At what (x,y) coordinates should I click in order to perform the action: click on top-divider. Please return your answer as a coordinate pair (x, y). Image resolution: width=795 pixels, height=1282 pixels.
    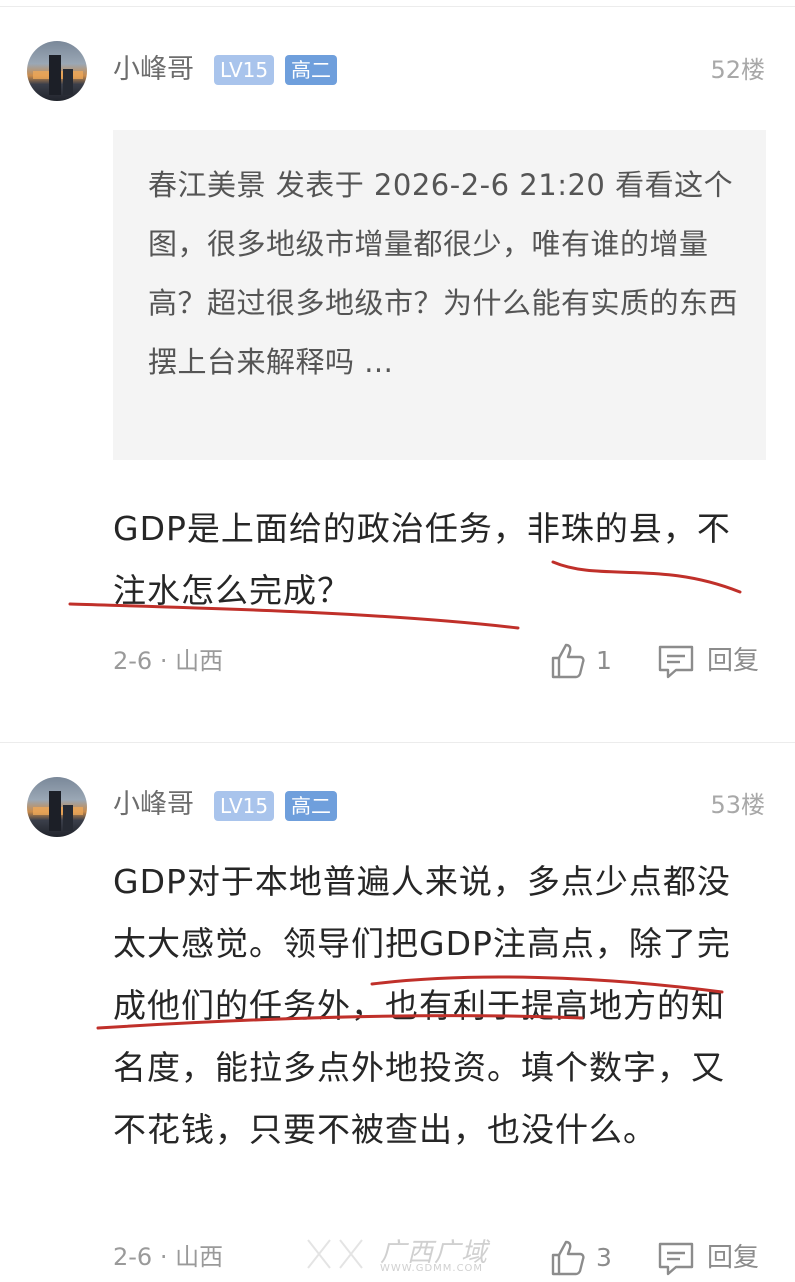
    Looking at the image, I should click on (397, 6).